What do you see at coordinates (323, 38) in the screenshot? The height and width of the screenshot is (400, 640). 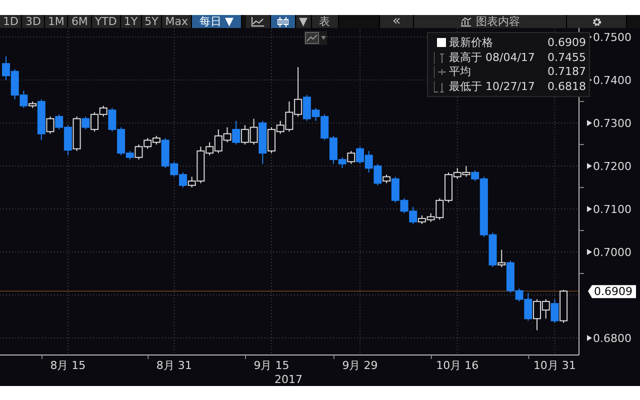 I see `caret-icon` at bounding box center [323, 38].